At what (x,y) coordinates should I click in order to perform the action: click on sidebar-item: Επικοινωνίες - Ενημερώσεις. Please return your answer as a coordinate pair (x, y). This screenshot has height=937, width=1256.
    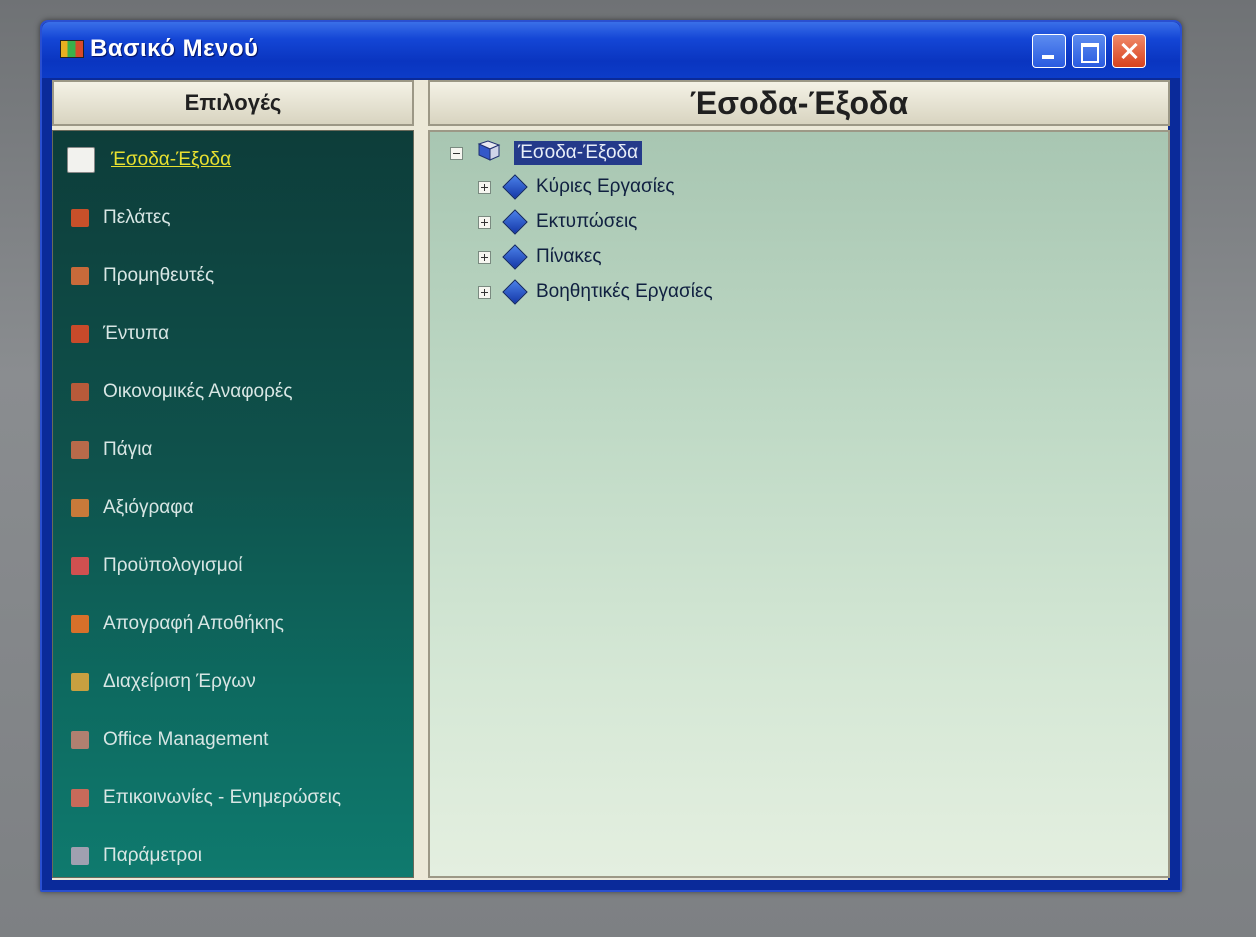
    Looking at the image, I should click on (235, 800).